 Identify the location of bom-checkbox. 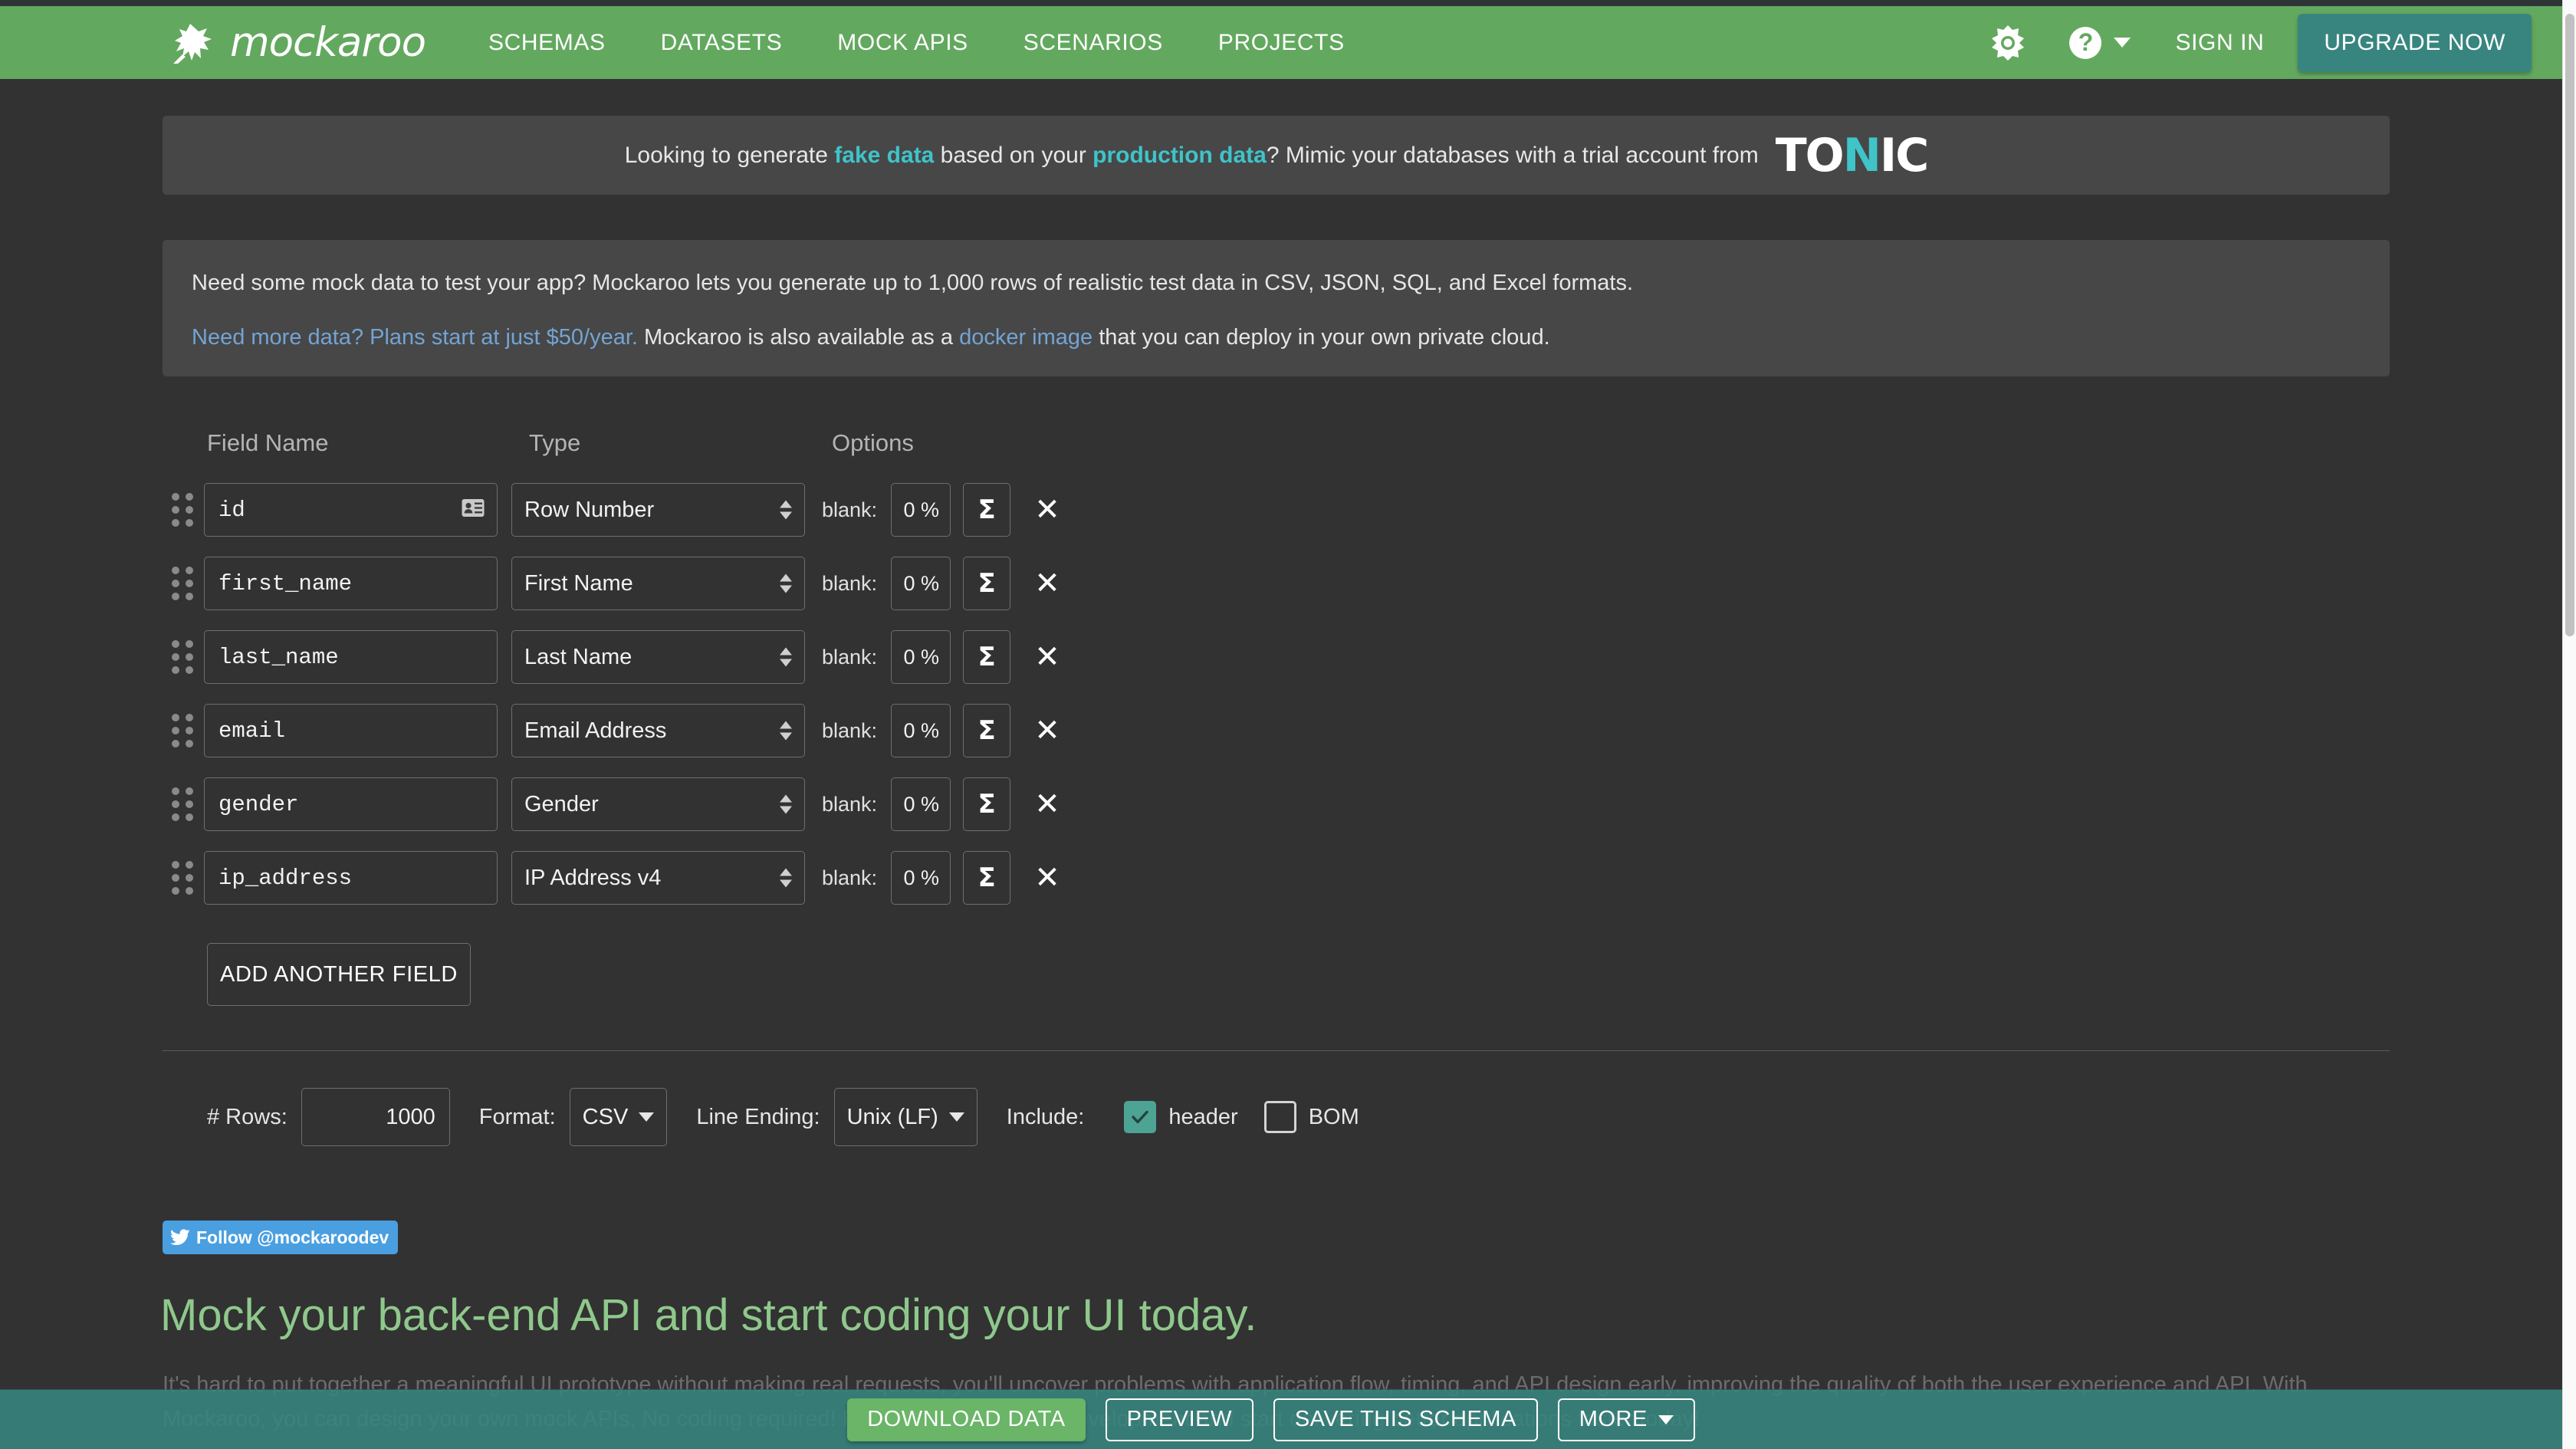
(1280, 1117).